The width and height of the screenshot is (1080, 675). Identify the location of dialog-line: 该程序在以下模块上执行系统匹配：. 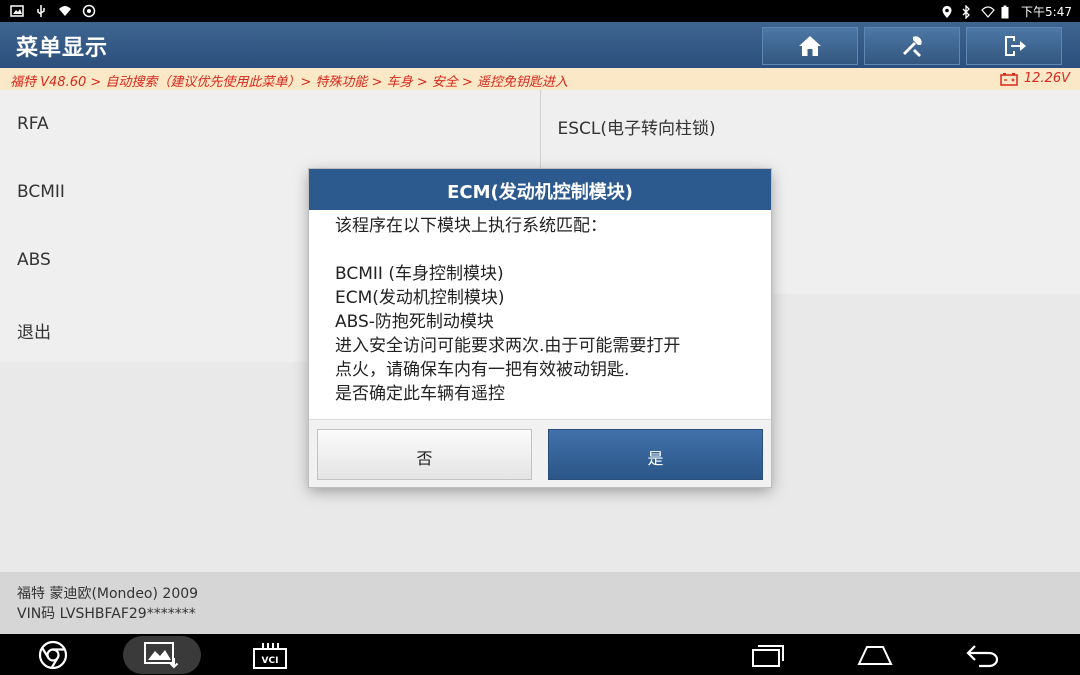
(471, 226).